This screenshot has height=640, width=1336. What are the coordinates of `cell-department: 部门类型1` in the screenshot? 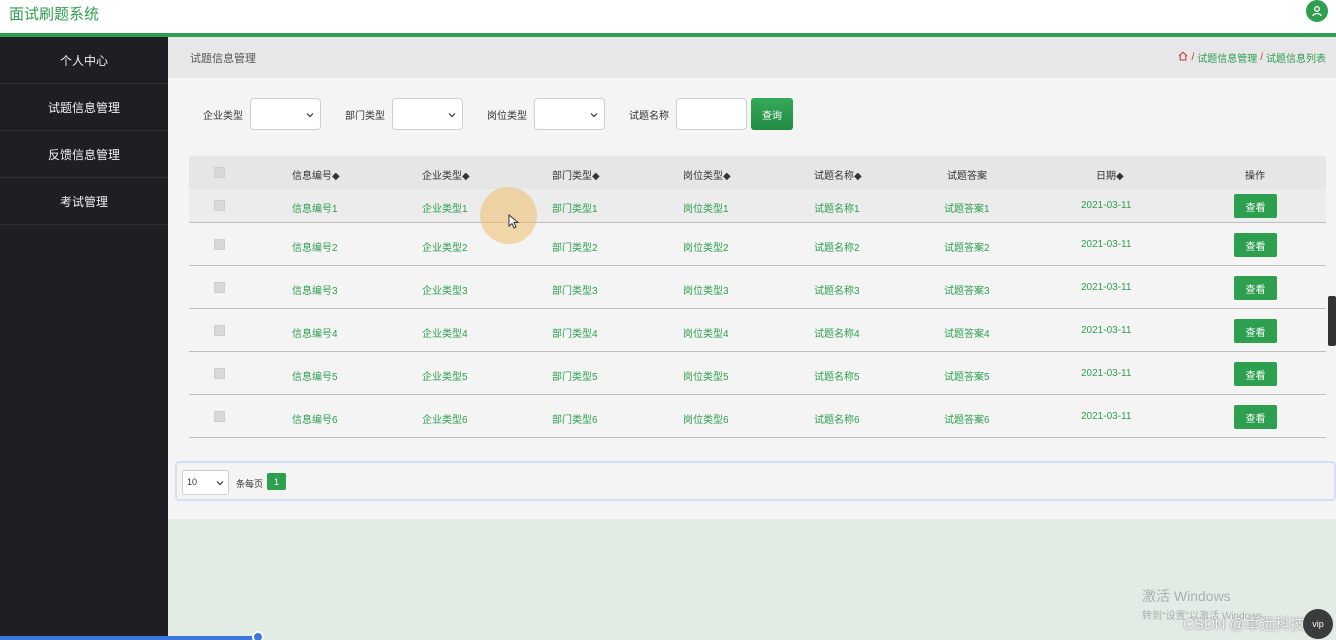 It's located at (575, 209).